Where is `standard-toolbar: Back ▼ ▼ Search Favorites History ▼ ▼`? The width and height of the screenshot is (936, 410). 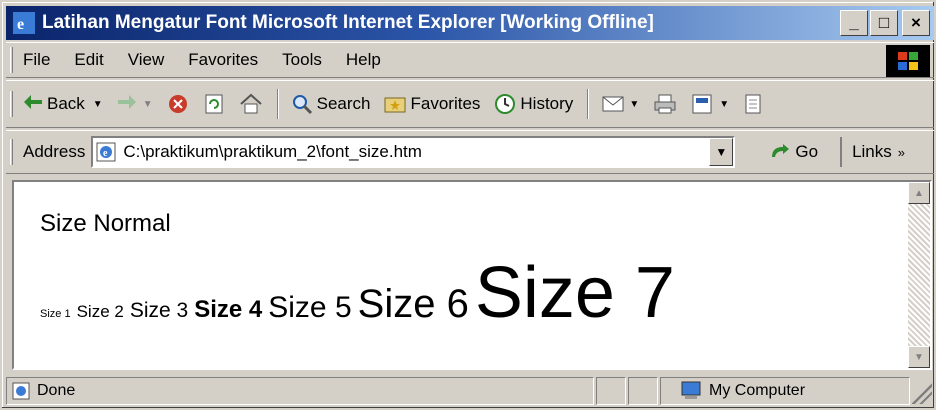
standard-toolbar: Back ▼ ▼ Search Favorites History ▼ ▼ is located at coordinates (470, 104).